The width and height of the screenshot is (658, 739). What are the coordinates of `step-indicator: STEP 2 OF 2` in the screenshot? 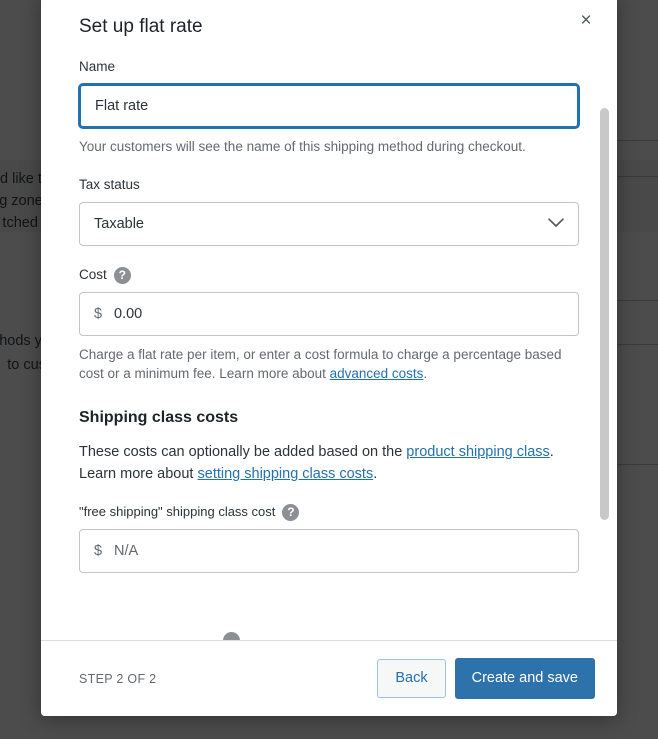 It's located at (118, 678).